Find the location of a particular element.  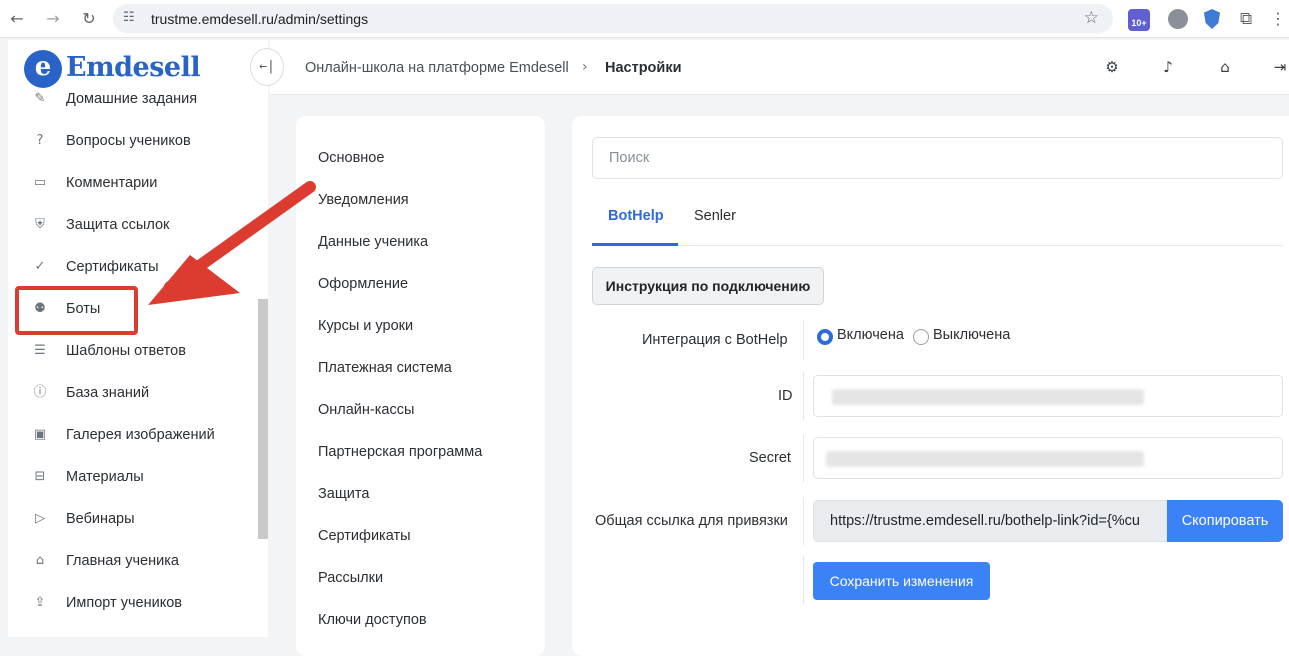

sidebar-item-label: Домашние задания is located at coordinates (132, 99).